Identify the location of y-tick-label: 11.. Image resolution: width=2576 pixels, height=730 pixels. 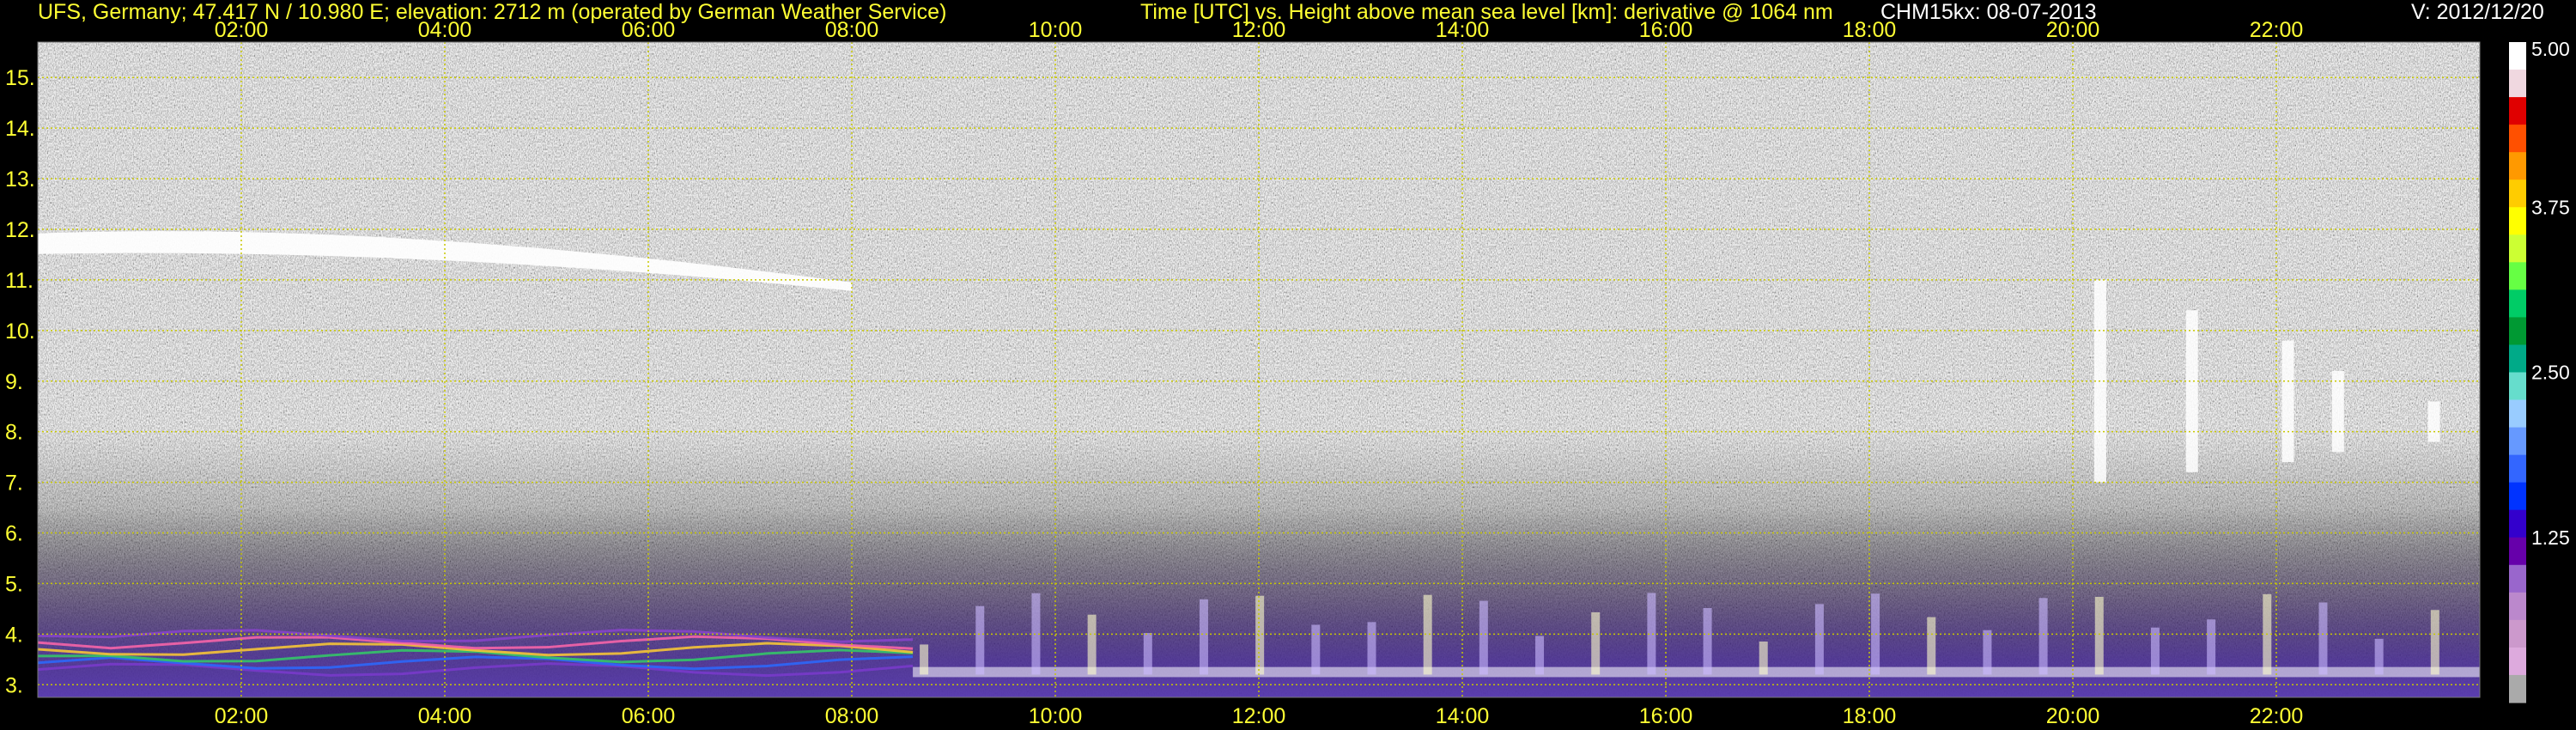
(19, 281).